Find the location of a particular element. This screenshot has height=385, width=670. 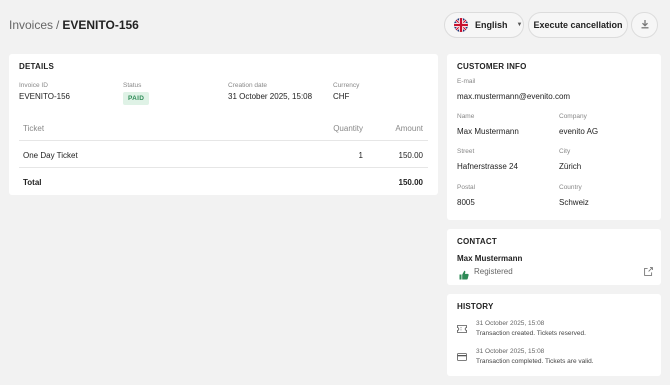

name-value: Max Mustermann is located at coordinates (488, 131).